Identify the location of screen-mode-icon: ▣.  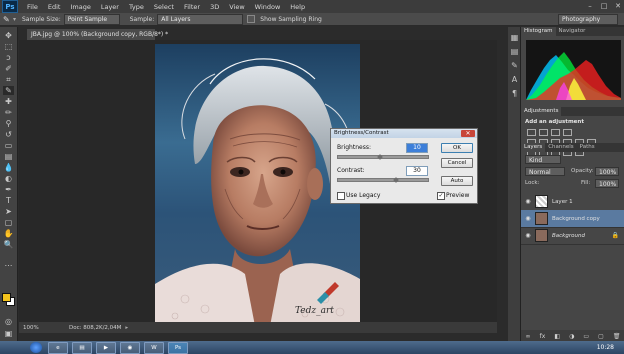
(8, 333).